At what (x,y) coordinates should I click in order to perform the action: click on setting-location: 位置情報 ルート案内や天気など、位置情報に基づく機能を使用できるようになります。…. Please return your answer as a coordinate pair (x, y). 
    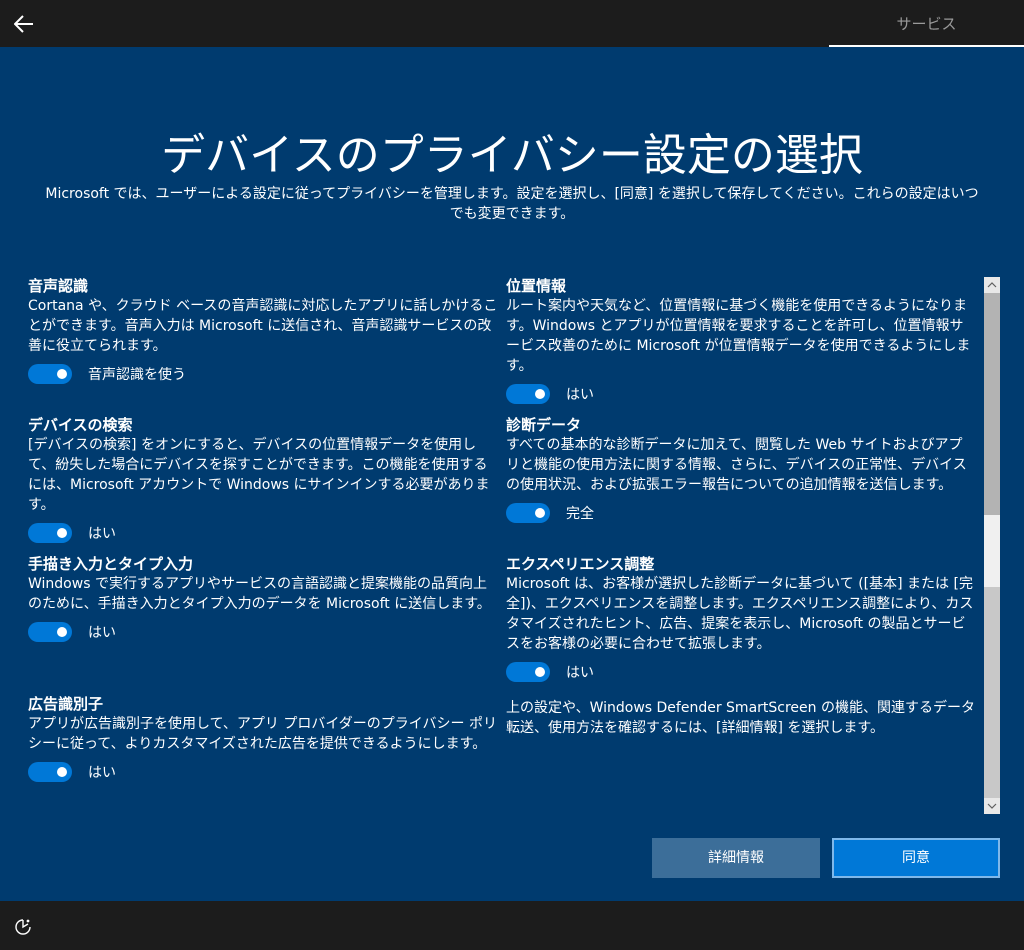
    Looking at the image, I should click on (741, 340).